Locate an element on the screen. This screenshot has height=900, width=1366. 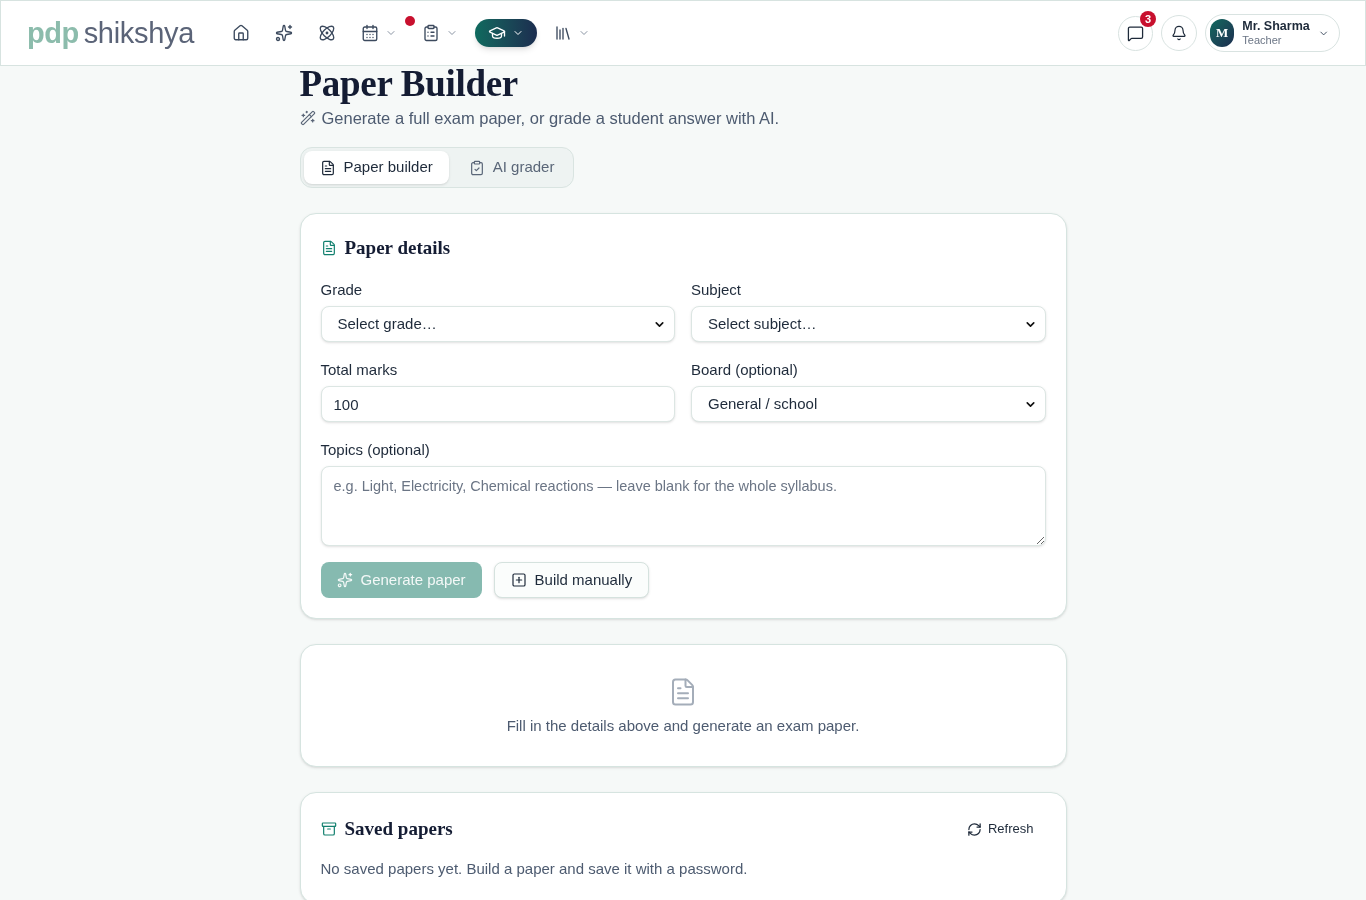
message-icon is located at coordinates (1135, 33).